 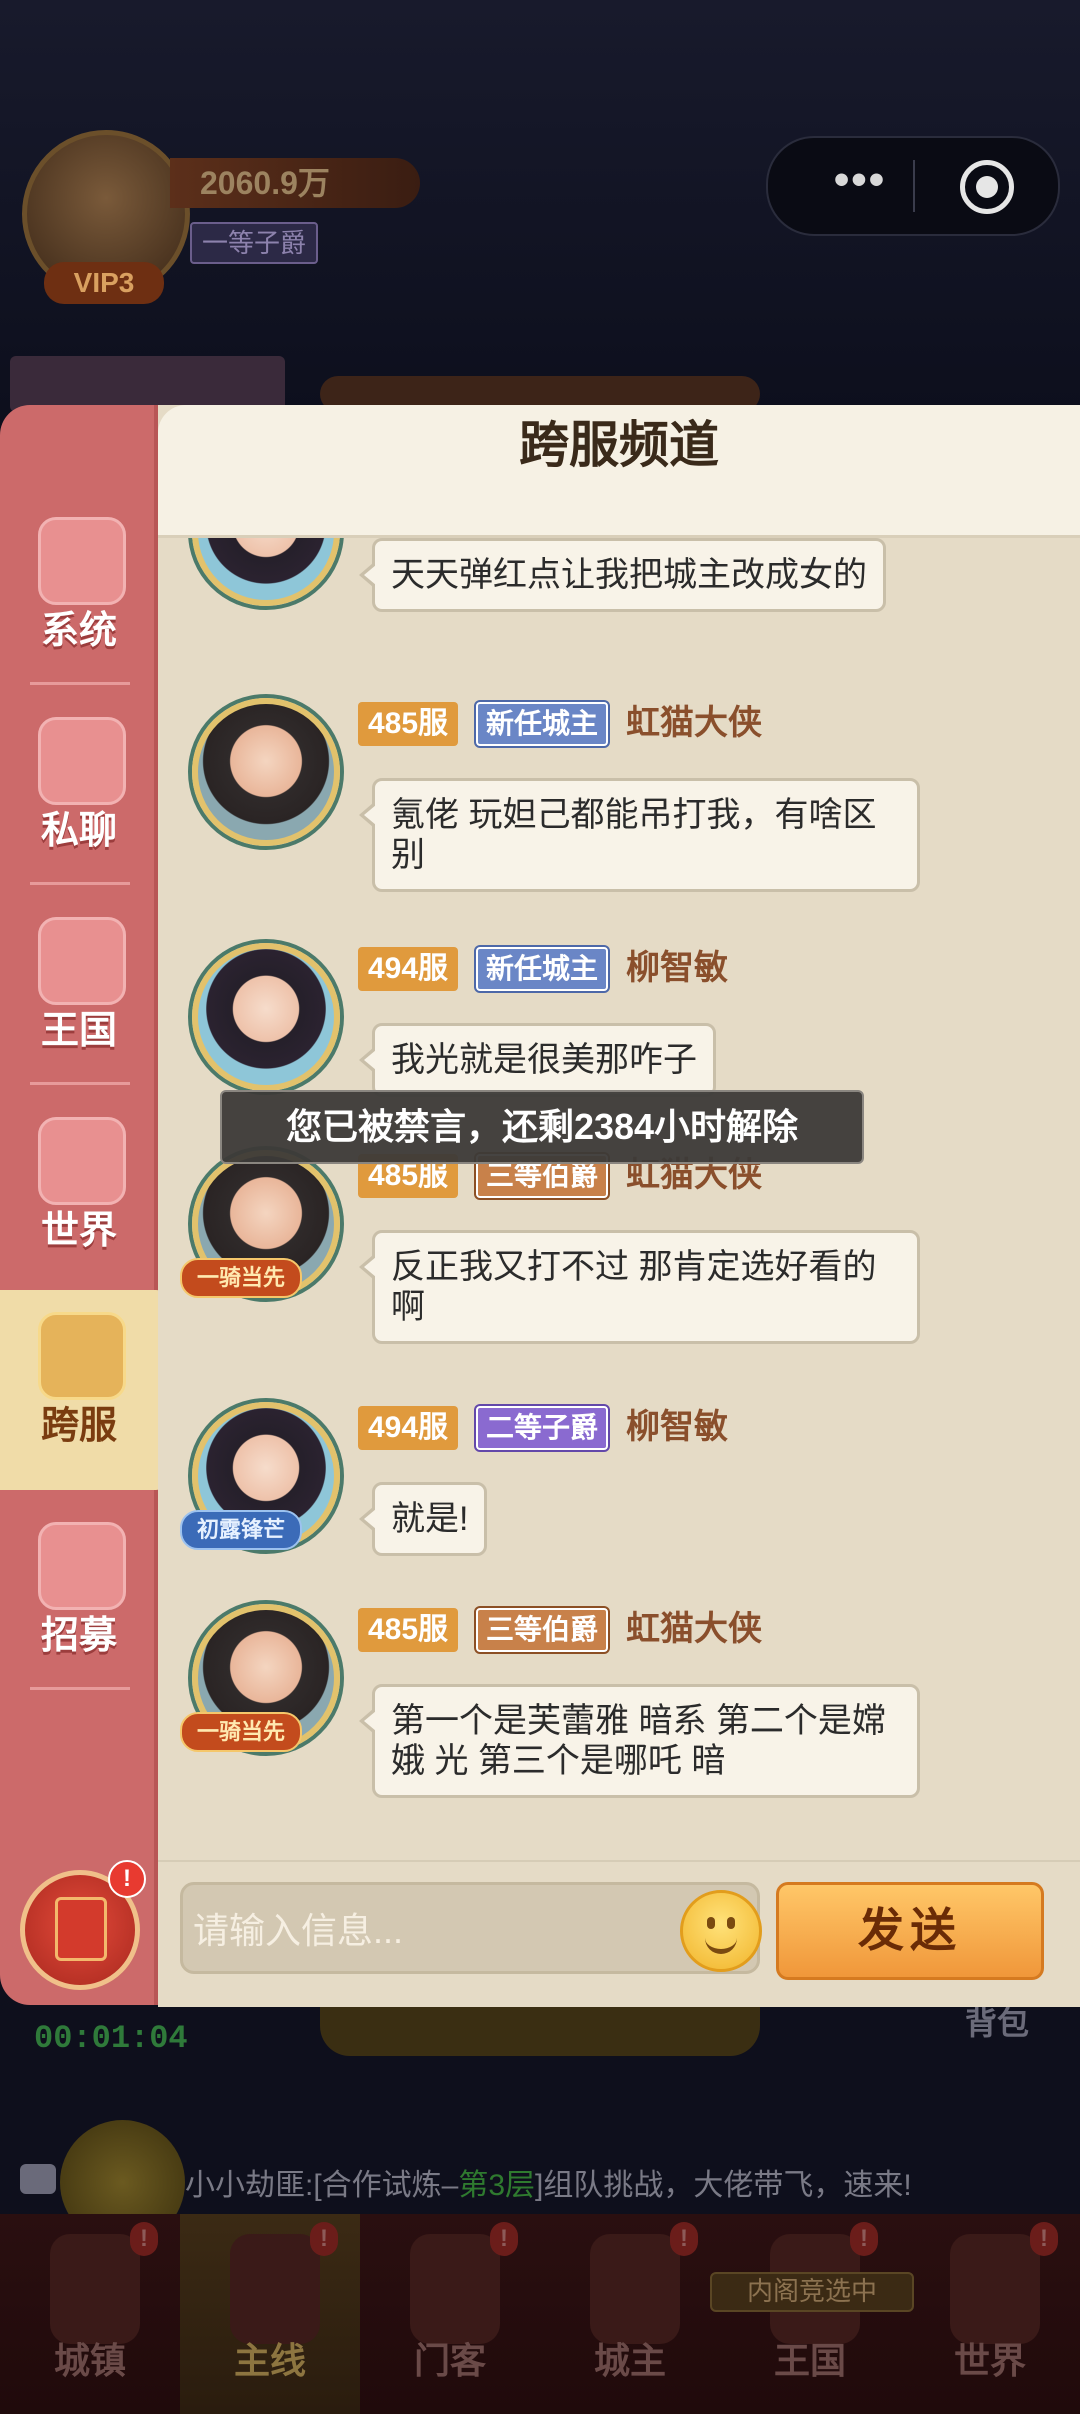 I want to click on tab-label: 系统, so click(x=78, y=631).